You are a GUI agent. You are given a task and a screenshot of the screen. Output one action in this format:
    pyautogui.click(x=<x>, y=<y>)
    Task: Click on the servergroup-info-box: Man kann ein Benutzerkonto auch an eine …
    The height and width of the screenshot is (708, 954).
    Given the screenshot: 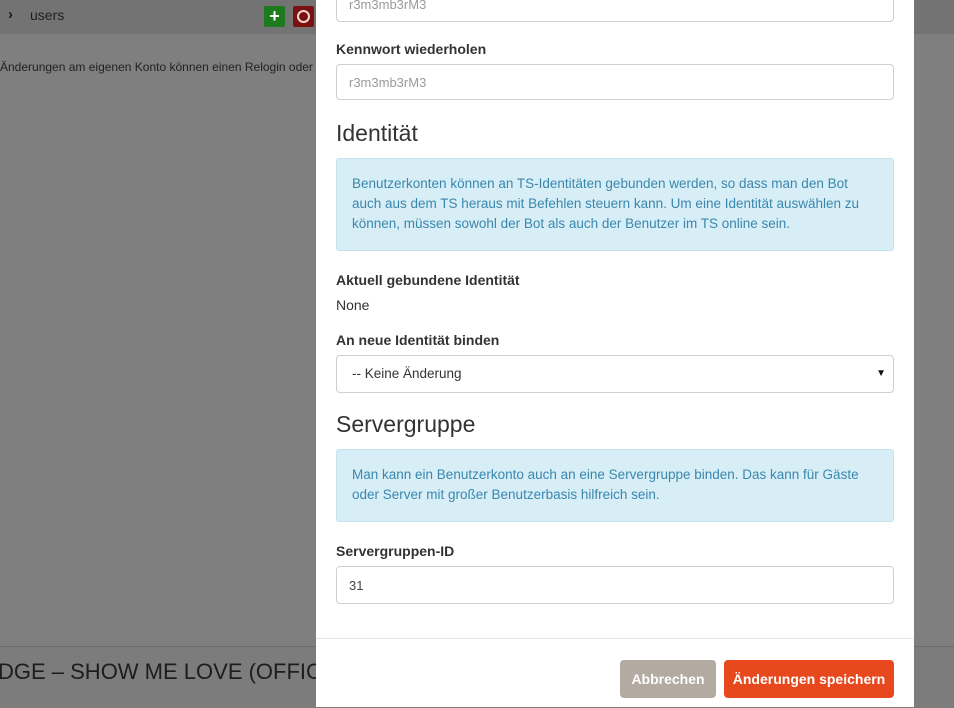 What is the action you would take?
    pyautogui.click(x=615, y=485)
    